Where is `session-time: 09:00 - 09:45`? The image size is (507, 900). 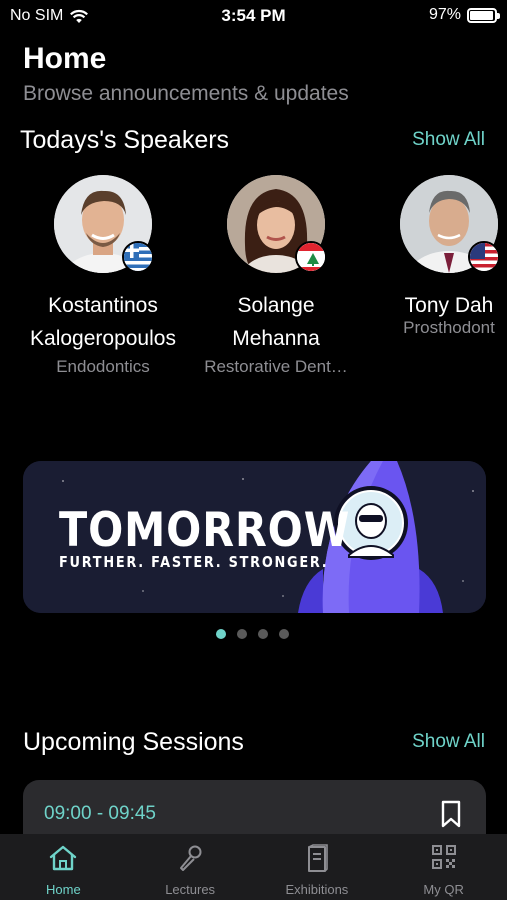
session-time: 09:00 - 09:45 is located at coordinates (100, 813).